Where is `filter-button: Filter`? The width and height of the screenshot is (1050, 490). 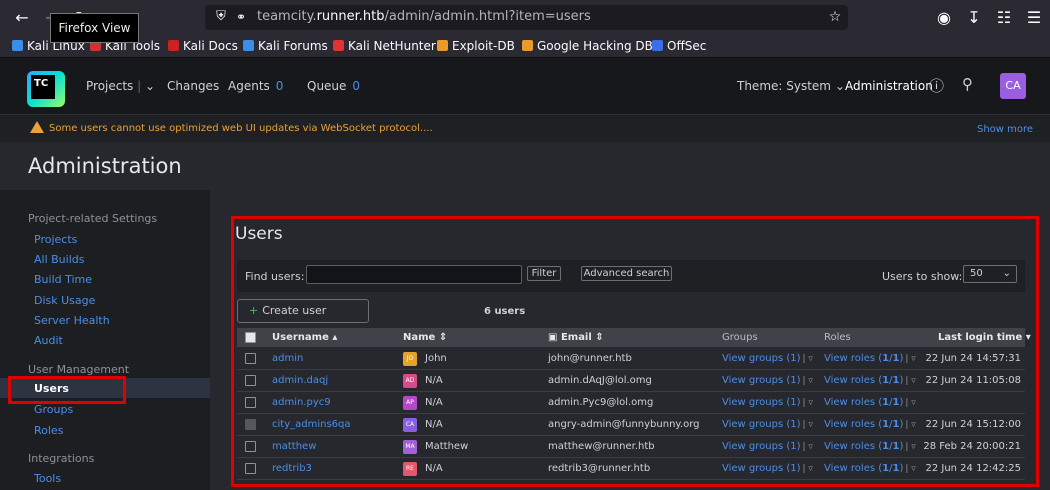 filter-button: Filter is located at coordinates (544, 273).